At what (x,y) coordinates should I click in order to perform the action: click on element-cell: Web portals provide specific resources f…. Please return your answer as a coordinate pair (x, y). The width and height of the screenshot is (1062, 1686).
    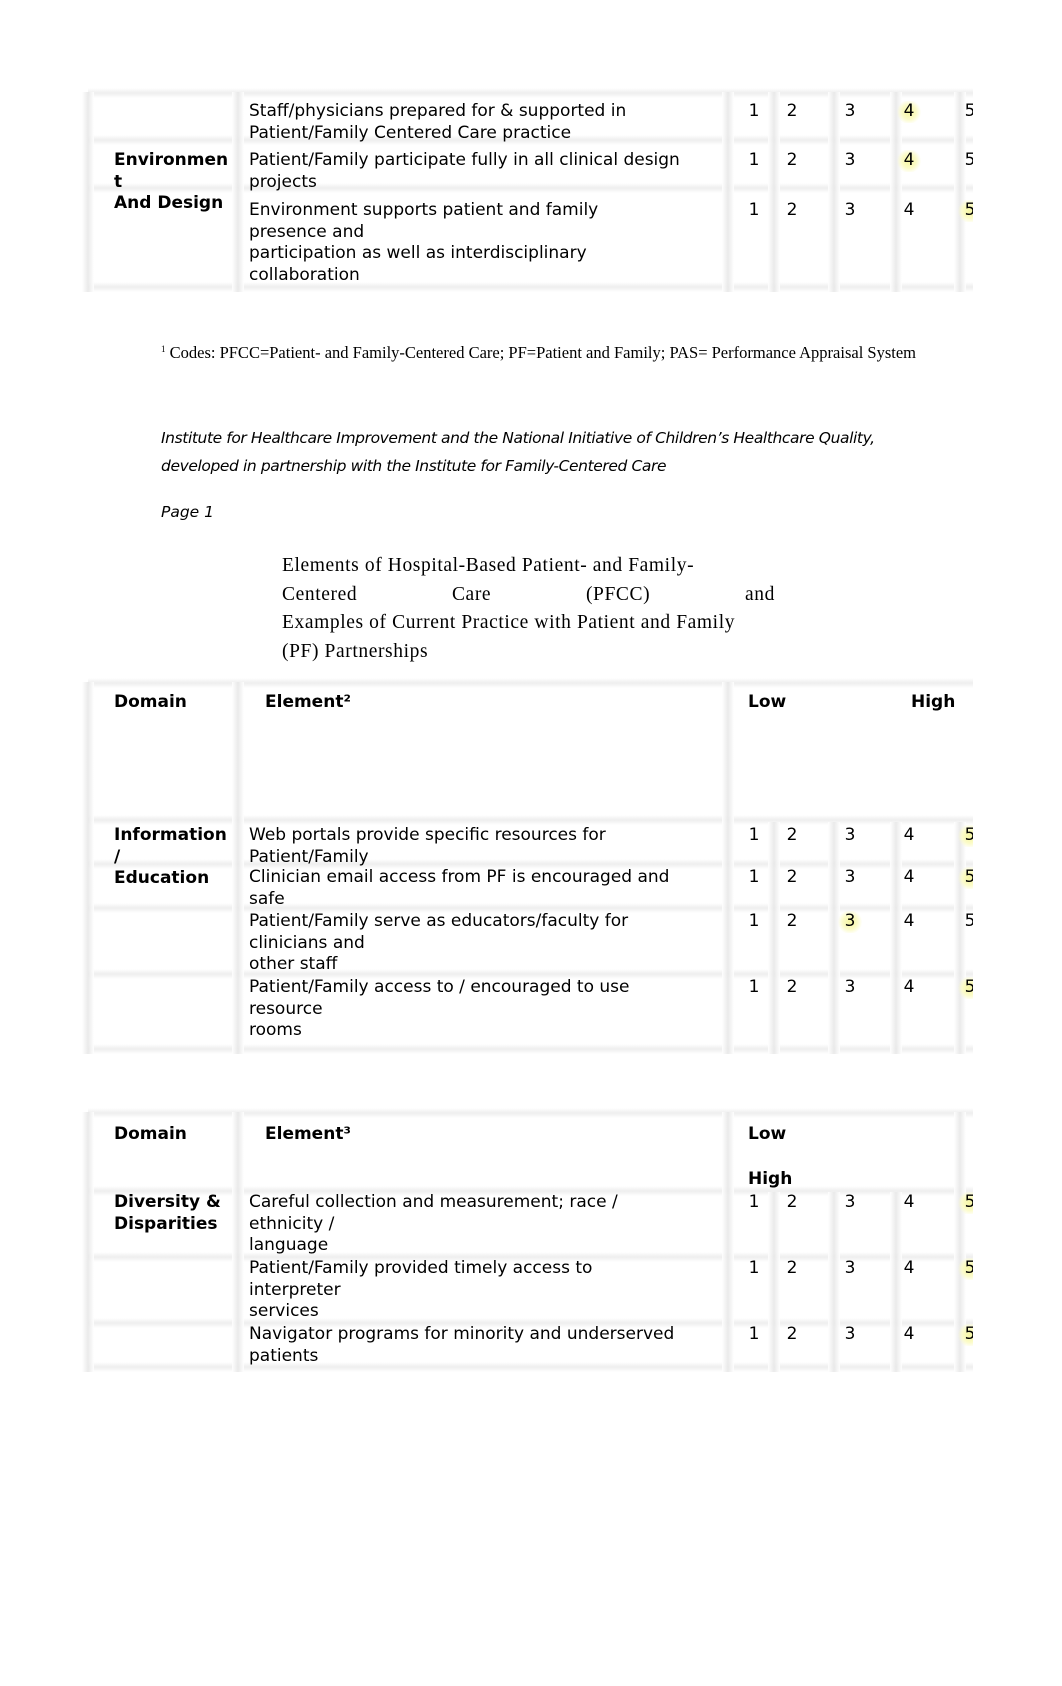
    Looking at the image, I should click on (427, 846).